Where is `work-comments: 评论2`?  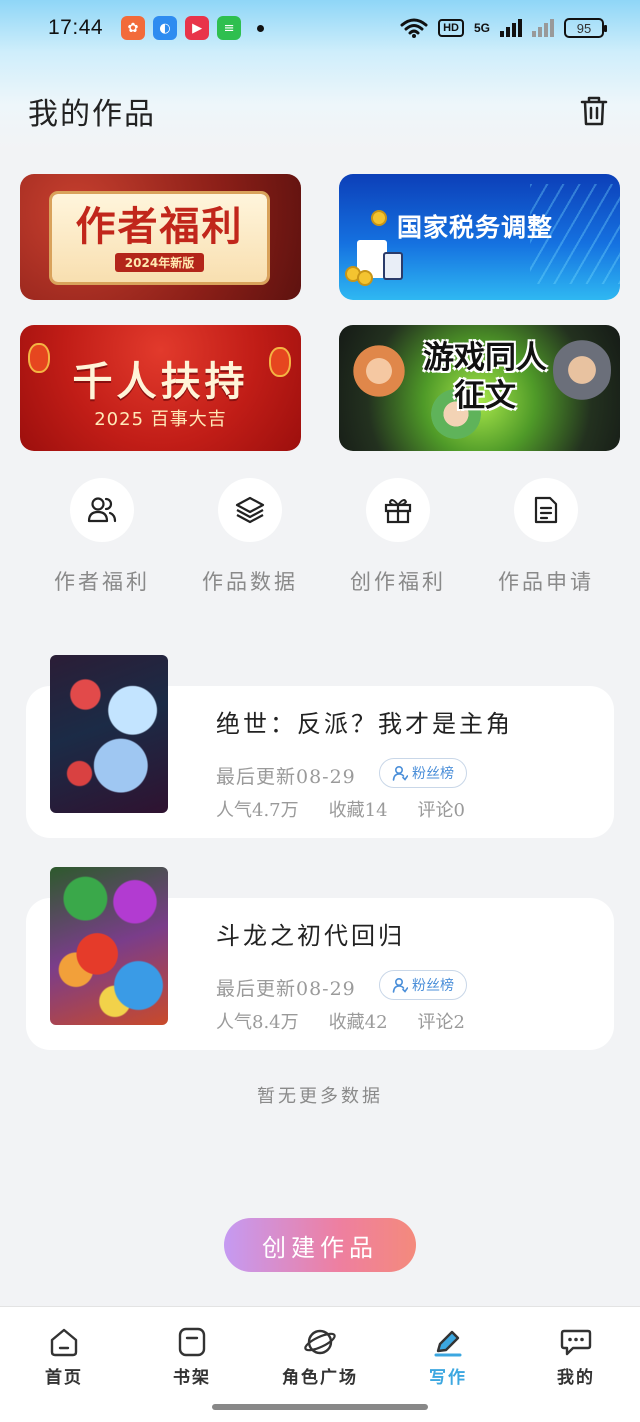 work-comments: 评论2 is located at coordinates (441, 1022).